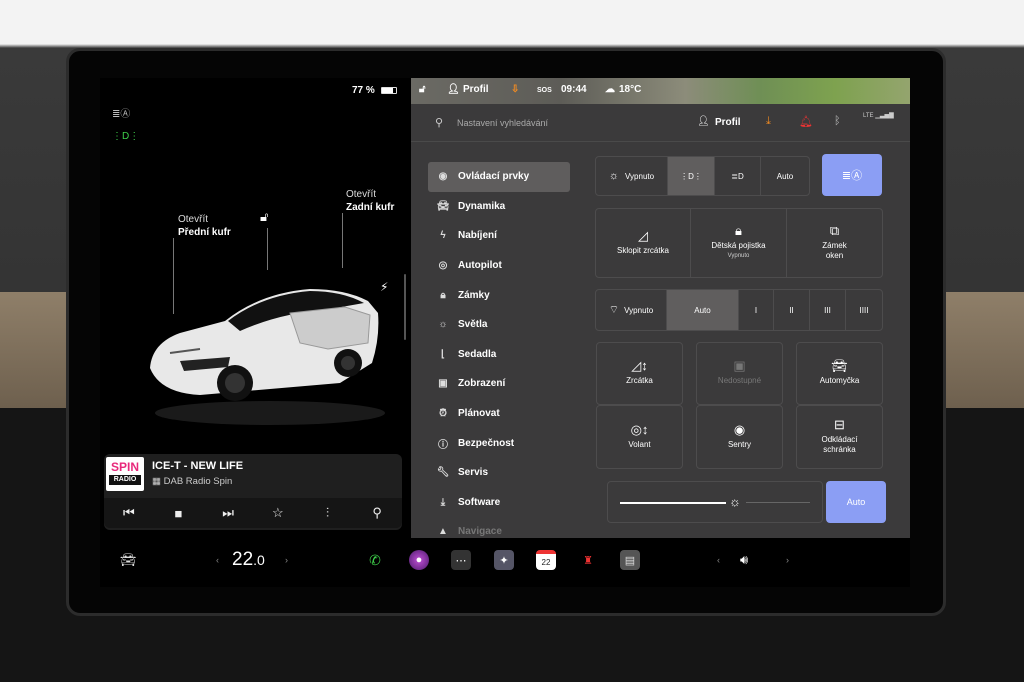 The width and height of the screenshot is (1024, 682). What do you see at coordinates (778, 502) in the screenshot?
I see `brightness-track` at bounding box center [778, 502].